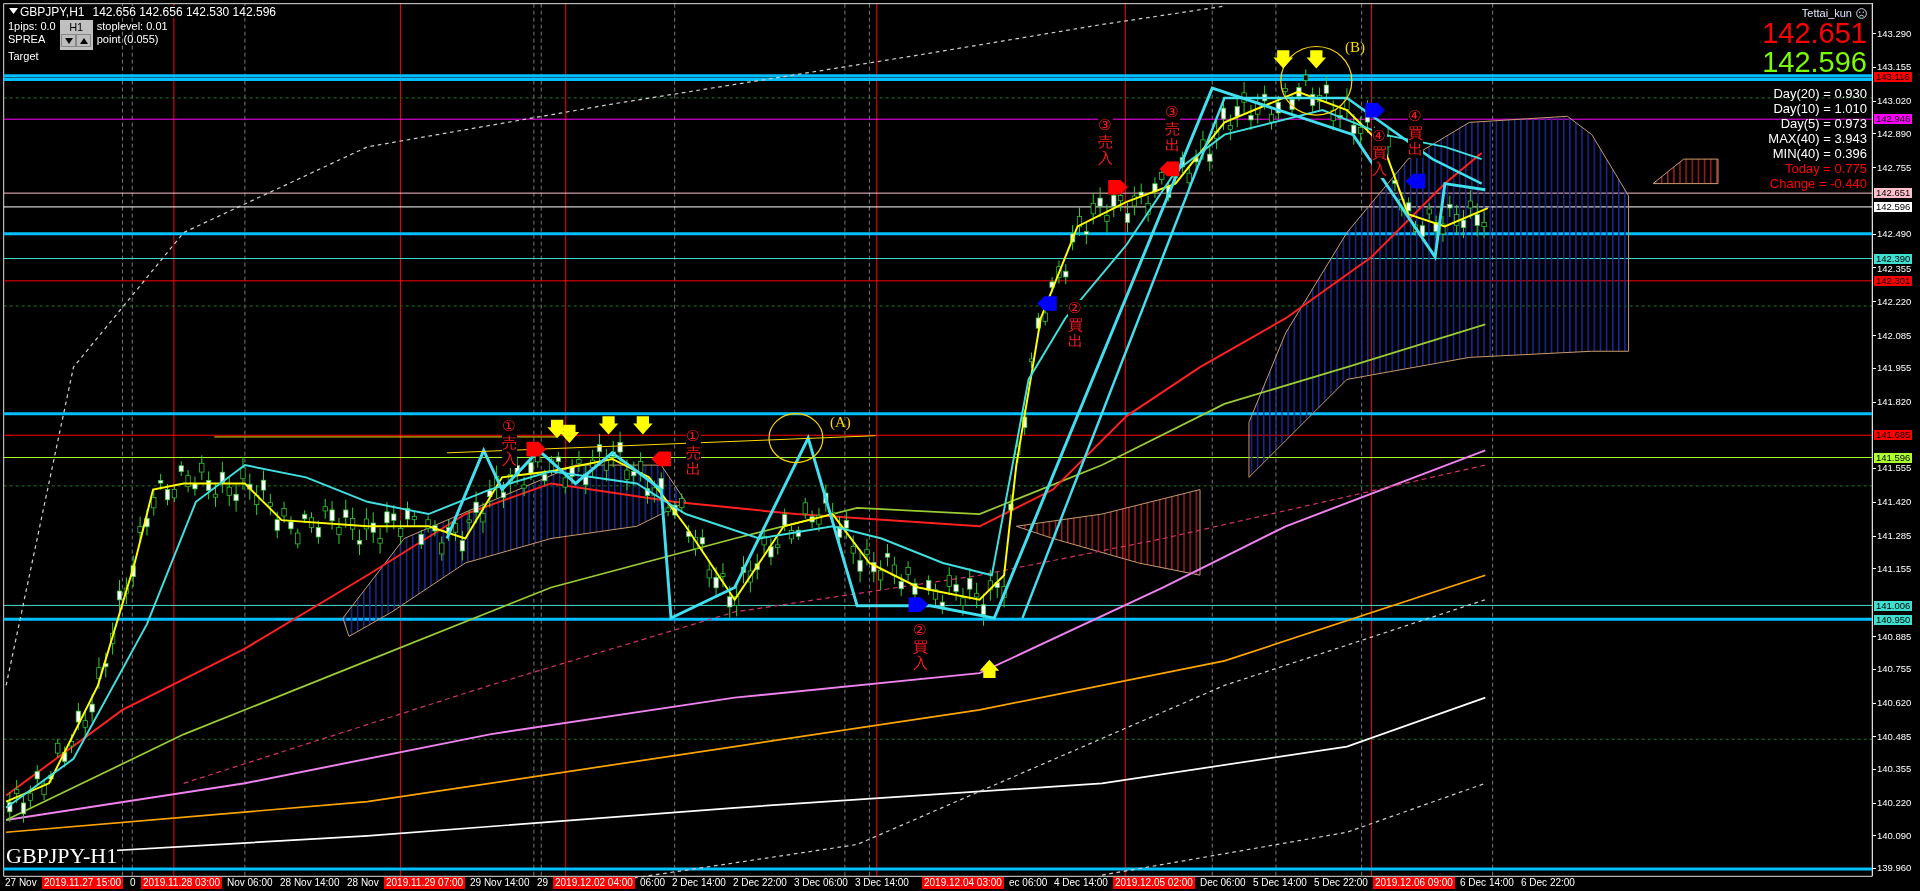  Describe the element at coordinates (24, 56) in the screenshot. I see `info-text: Target` at that location.